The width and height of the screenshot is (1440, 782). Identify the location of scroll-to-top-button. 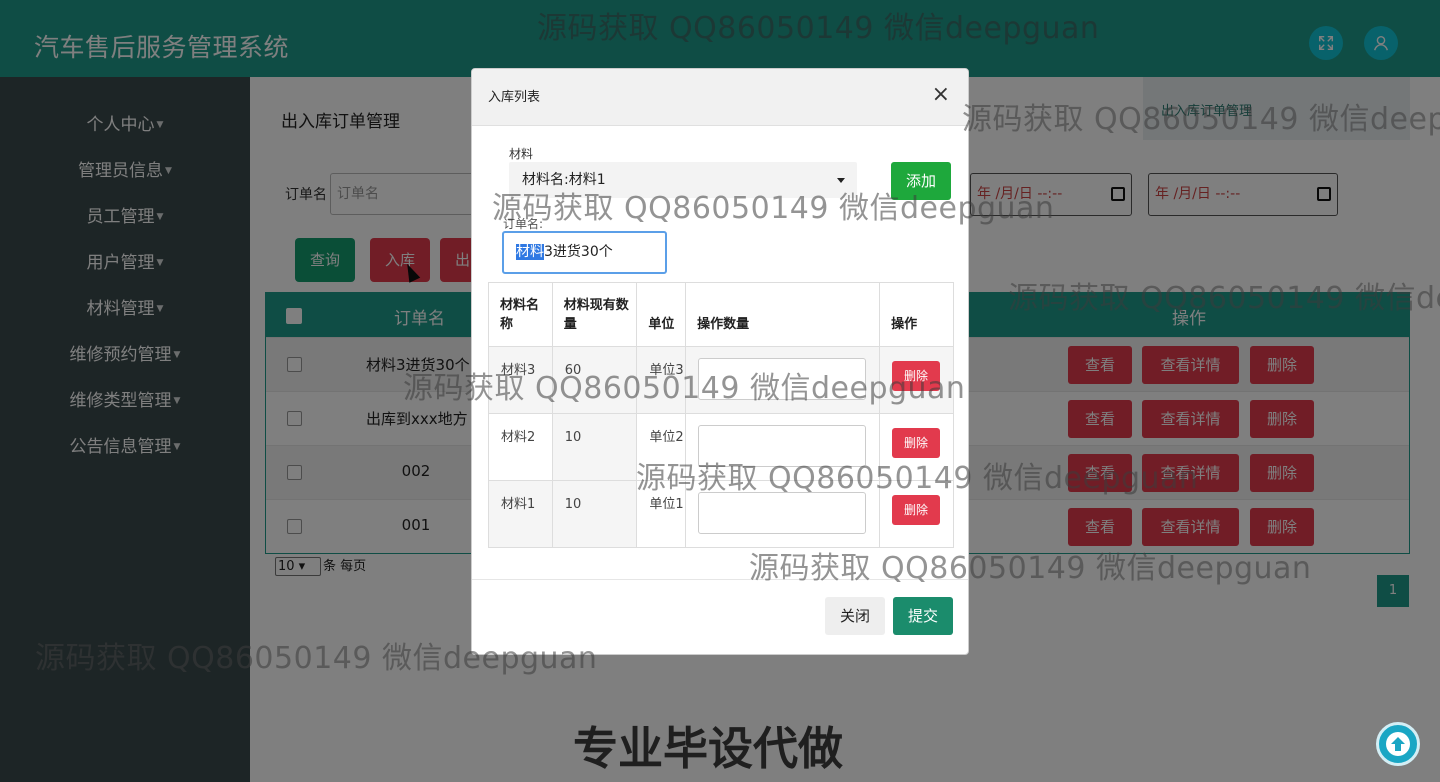
(1398, 744).